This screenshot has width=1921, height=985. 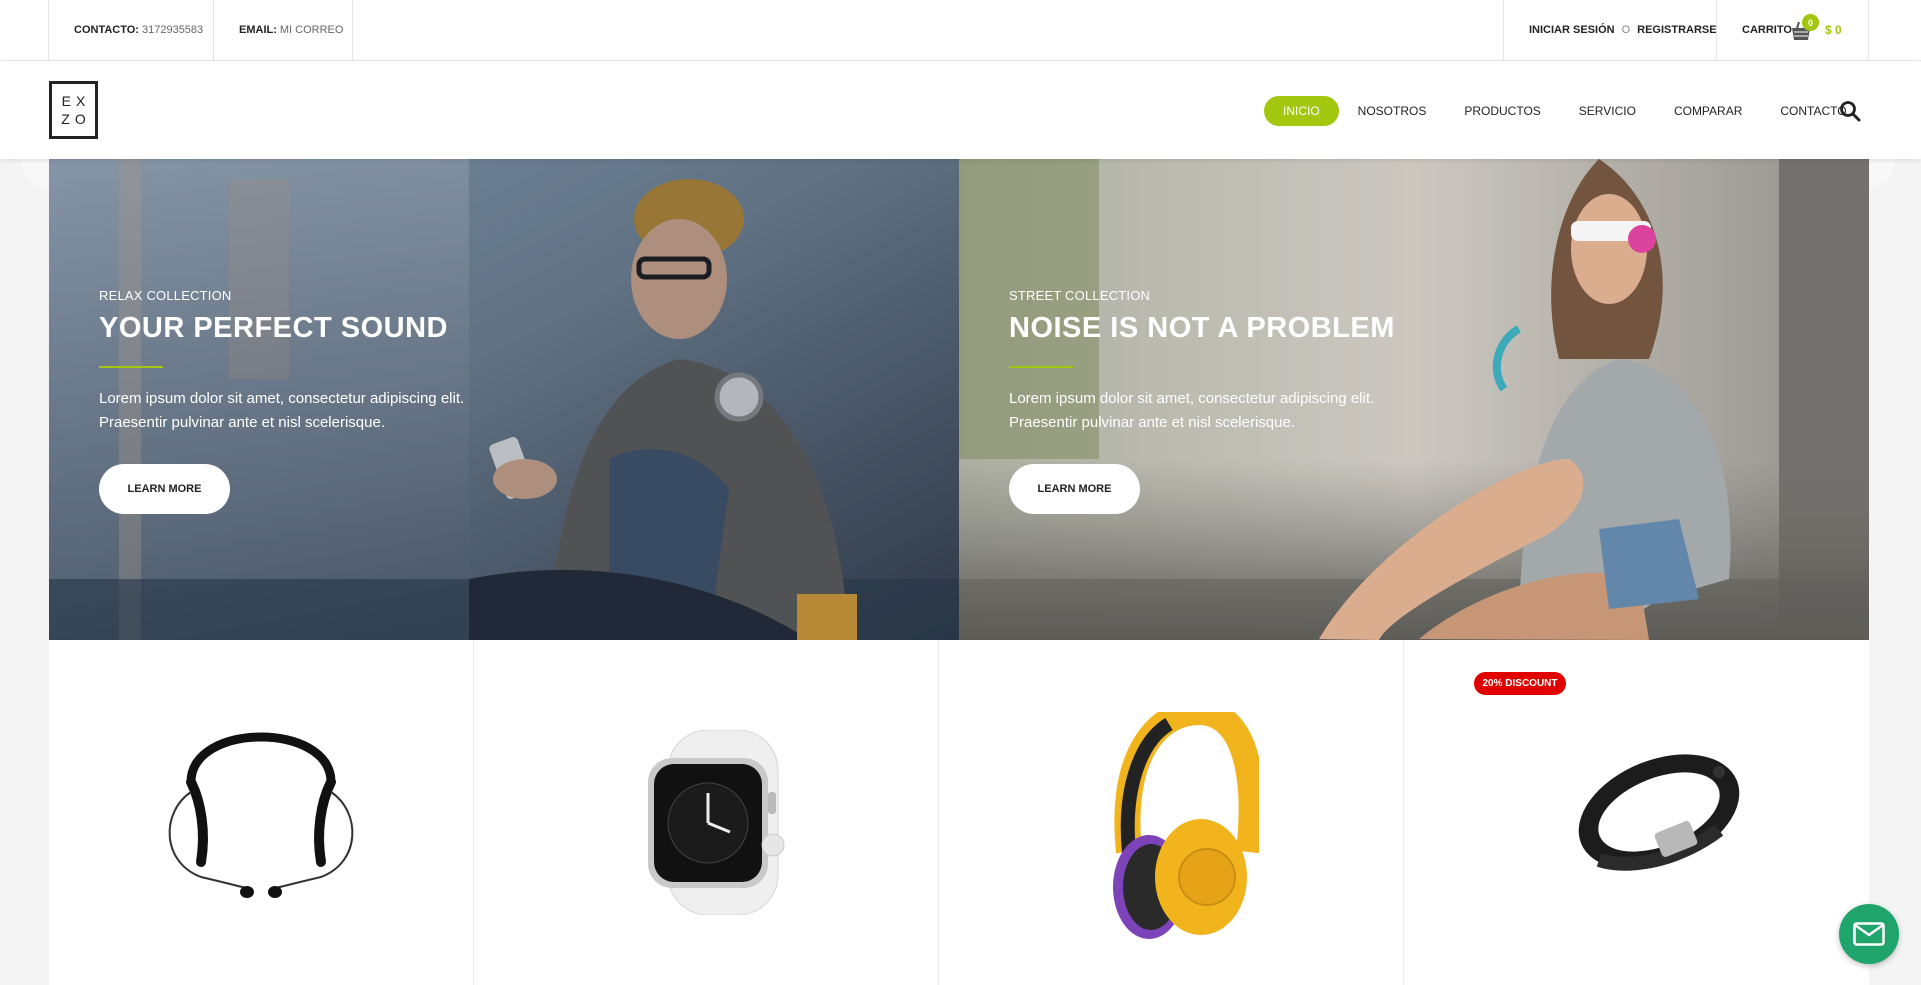 I want to click on email-label: EMAIL:, so click(x=258, y=30).